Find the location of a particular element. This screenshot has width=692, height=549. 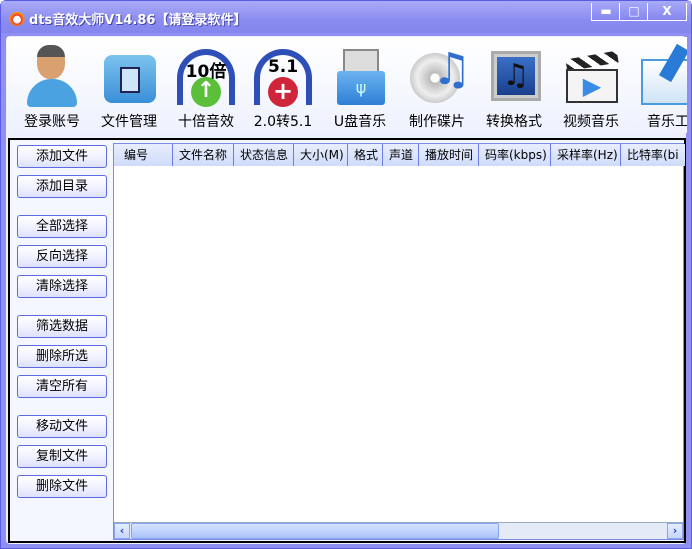

toolbar-button-label: 十倍音效 is located at coordinates (206, 122).